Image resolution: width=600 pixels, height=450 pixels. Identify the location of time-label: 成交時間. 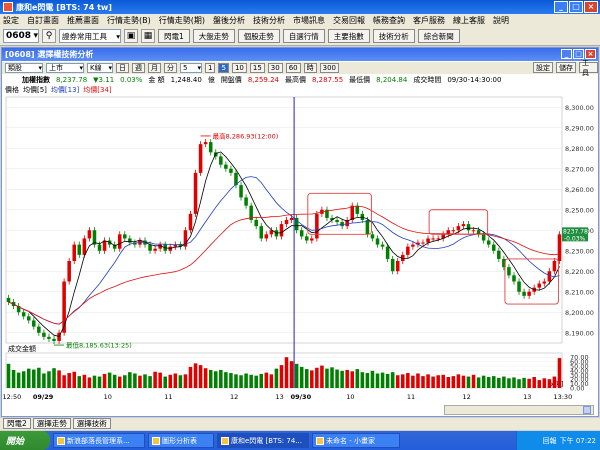
(427, 80).